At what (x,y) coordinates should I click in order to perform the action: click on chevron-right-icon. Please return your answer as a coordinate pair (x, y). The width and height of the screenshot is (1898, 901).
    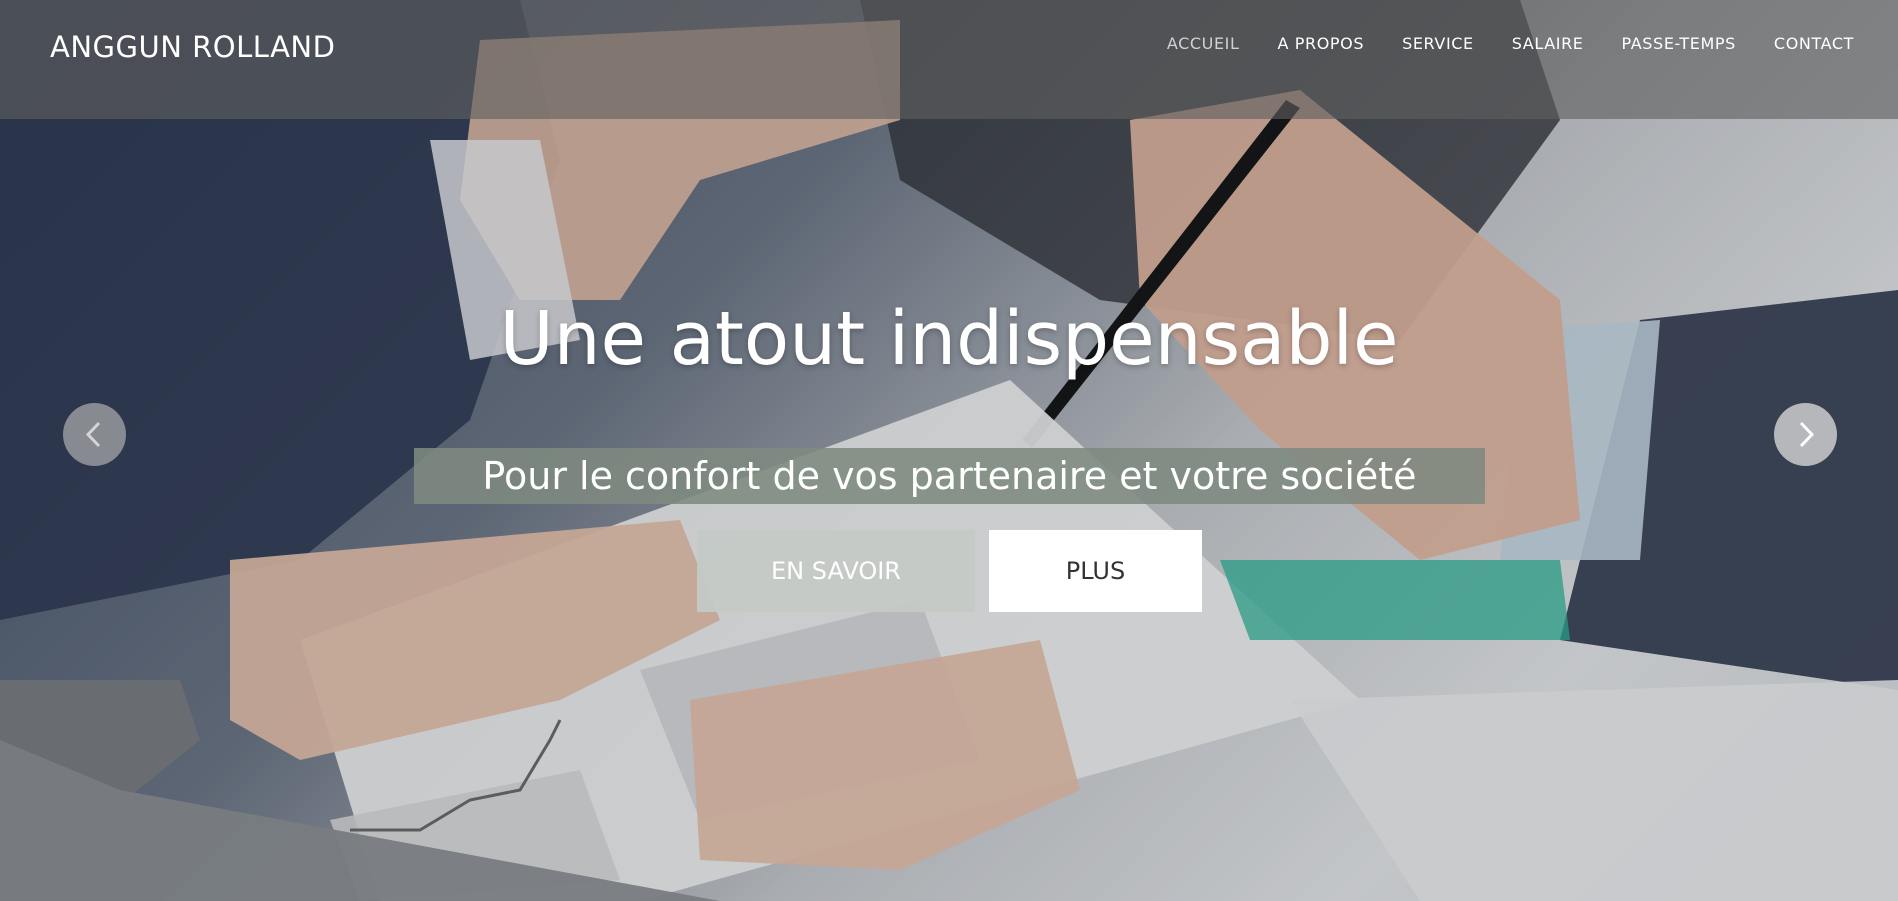
    Looking at the image, I should click on (1807, 434).